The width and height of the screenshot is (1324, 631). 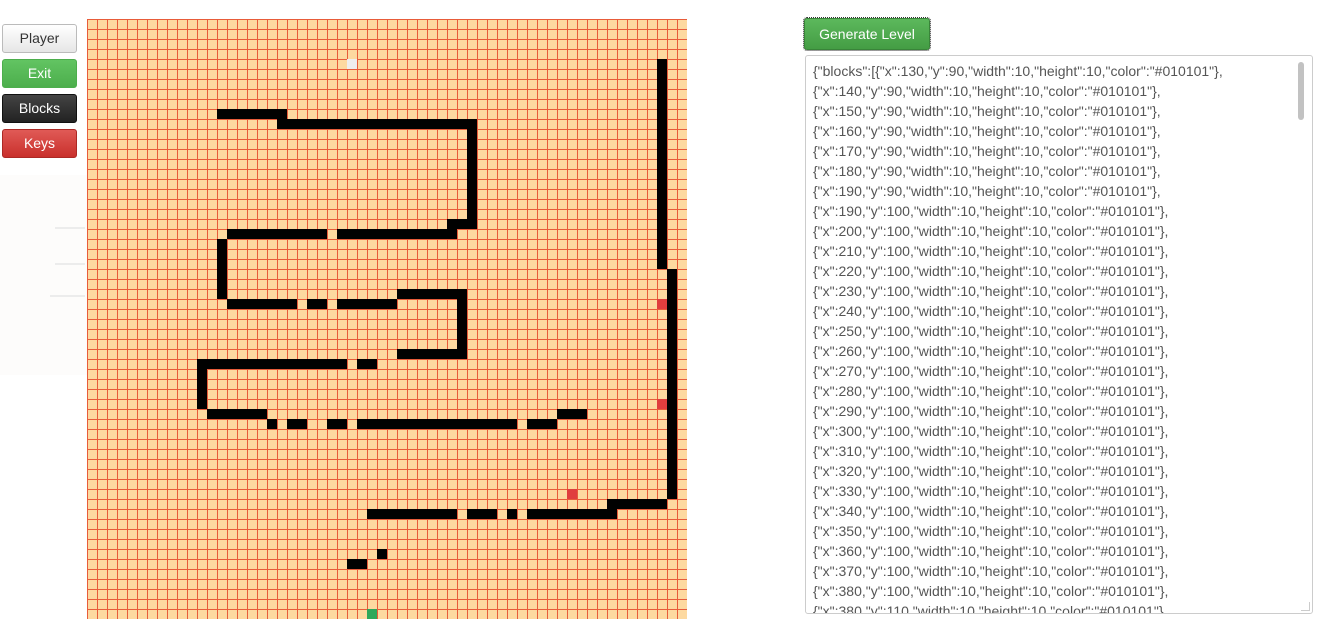 What do you see at coordinates (39, 38) in the screenshot?
I see `player-tool-button: Player` at bounding box center [39, 38].